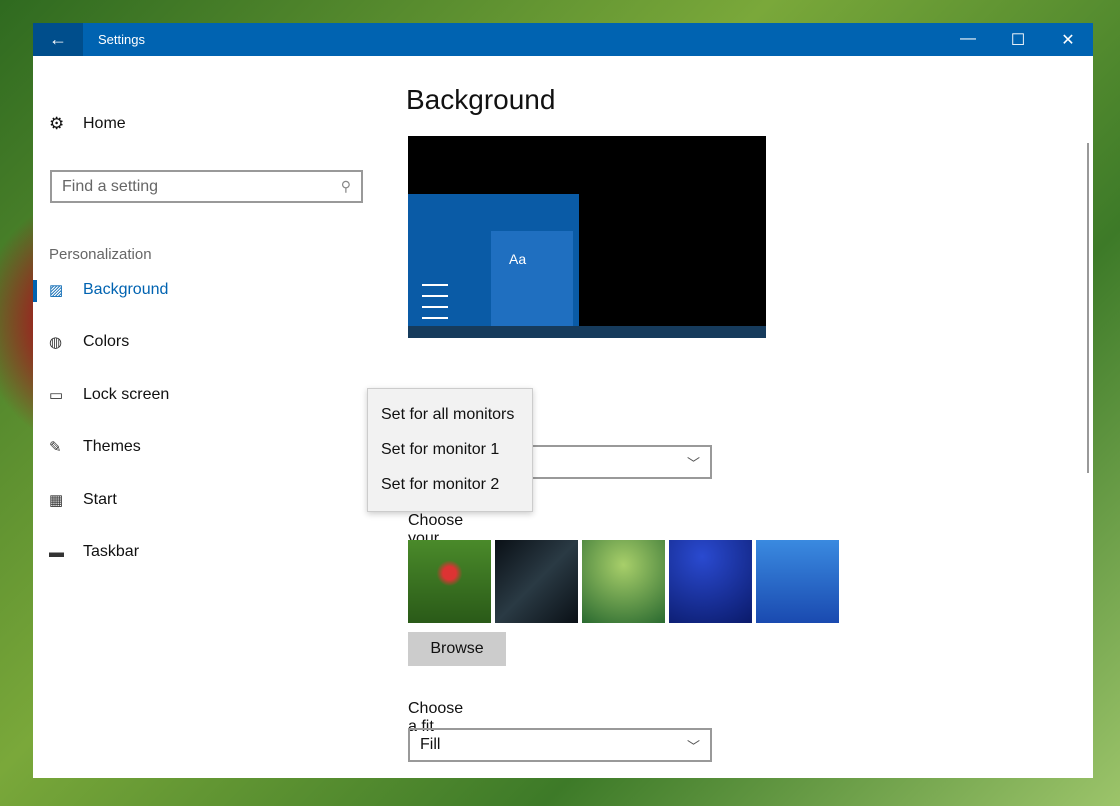 The image size is (1120, 806). Describe the element at coordinates (183, 342) in the screenshot. I see `sidebar-item-colors: ◍ Colors` at that location.